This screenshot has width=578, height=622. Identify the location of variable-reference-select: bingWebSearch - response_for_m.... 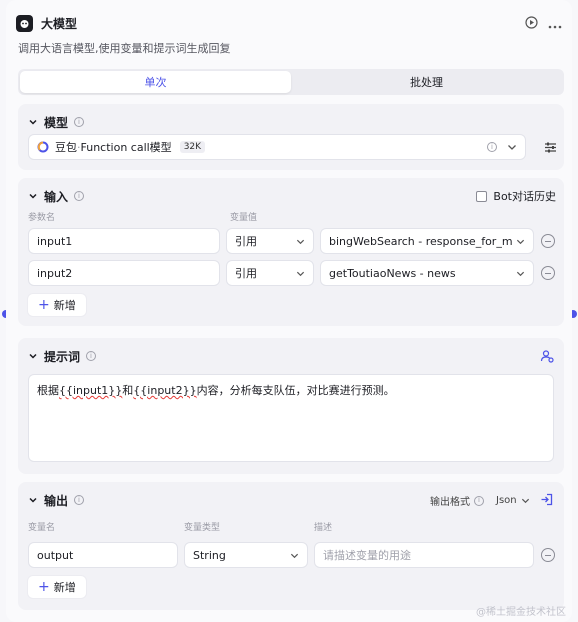
(427, 241).